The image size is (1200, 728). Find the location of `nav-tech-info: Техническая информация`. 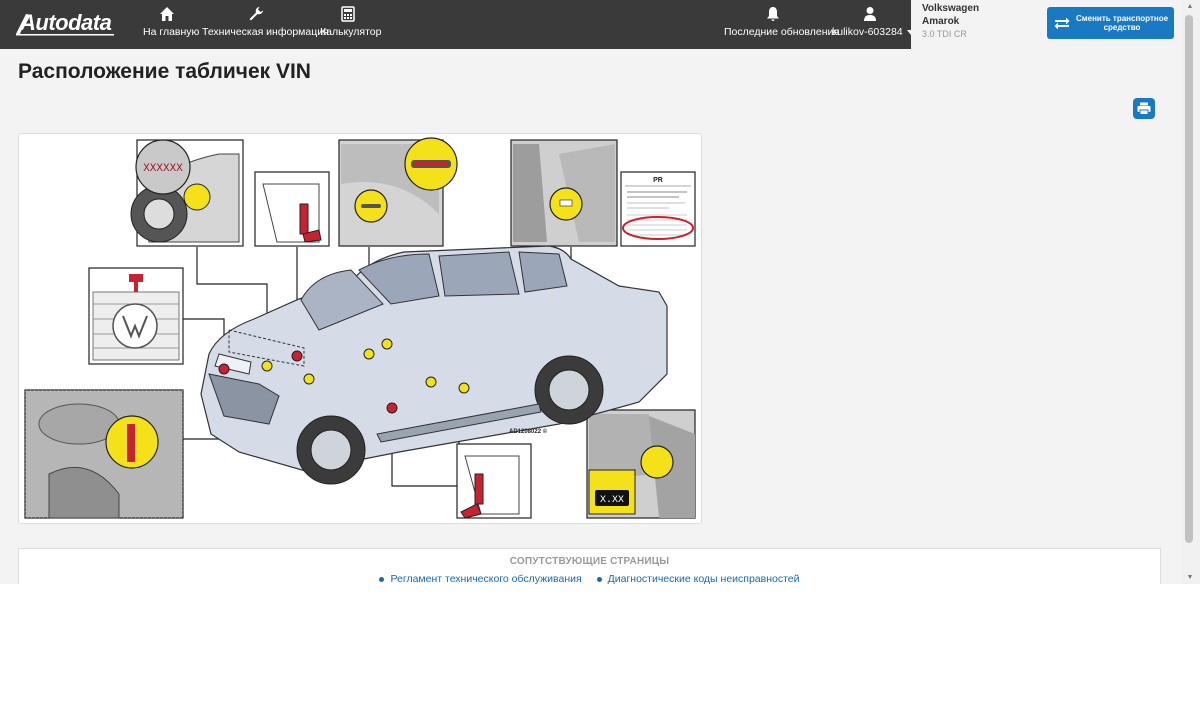

nav-tech-info: Техническая информация is located at coordinates (265, 22).